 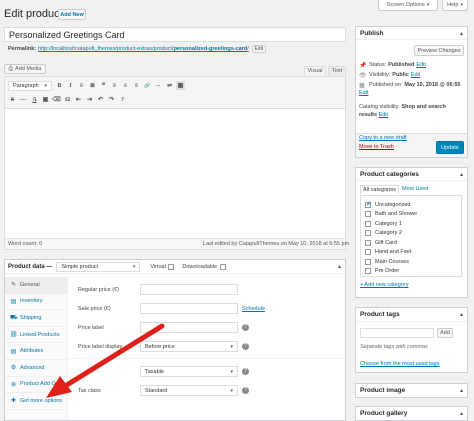 What do you see at coordinates (89, 99) in the screenshot?
I see `indent-icon: ⇥` at bounding box center [89, 99].